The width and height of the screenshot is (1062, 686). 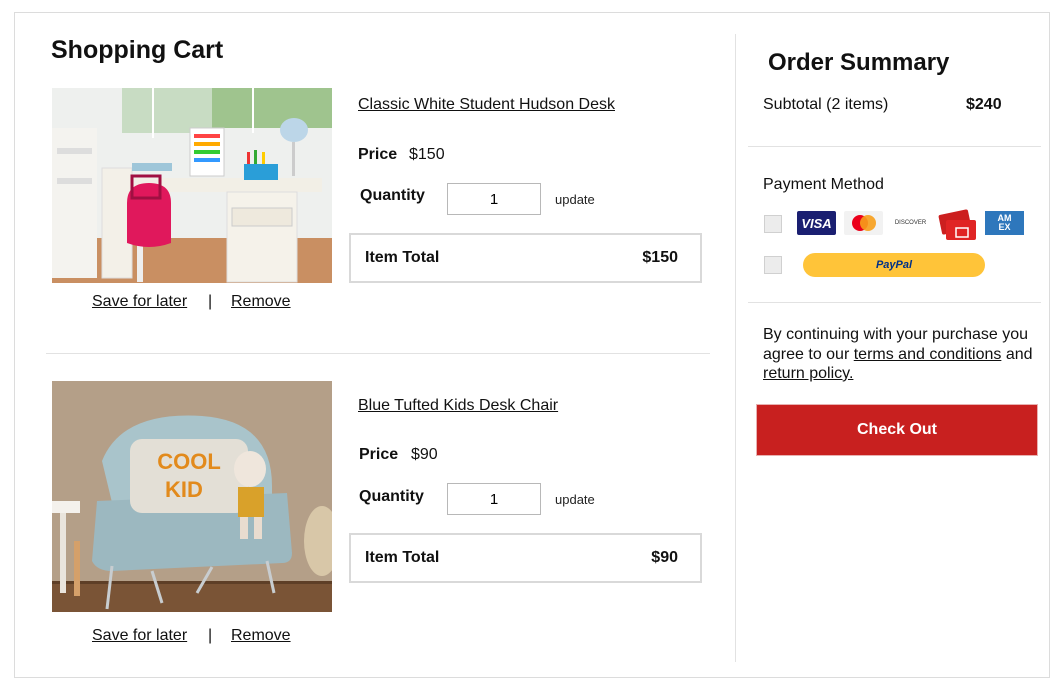 What do you see at coordinates (826, 104) in the screenshot?
I see `subtotal-label: Subtotal (2 items)` at bounding box center [826, 104].